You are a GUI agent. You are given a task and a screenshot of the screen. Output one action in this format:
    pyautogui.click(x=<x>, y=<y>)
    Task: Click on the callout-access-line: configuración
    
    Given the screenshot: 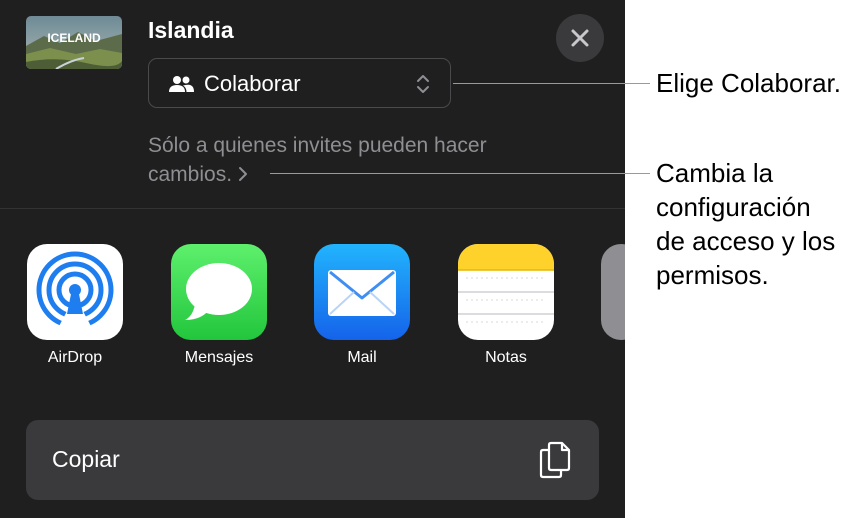 What is the action you would take?
    pyautogui.click(x=733, y=207)
    